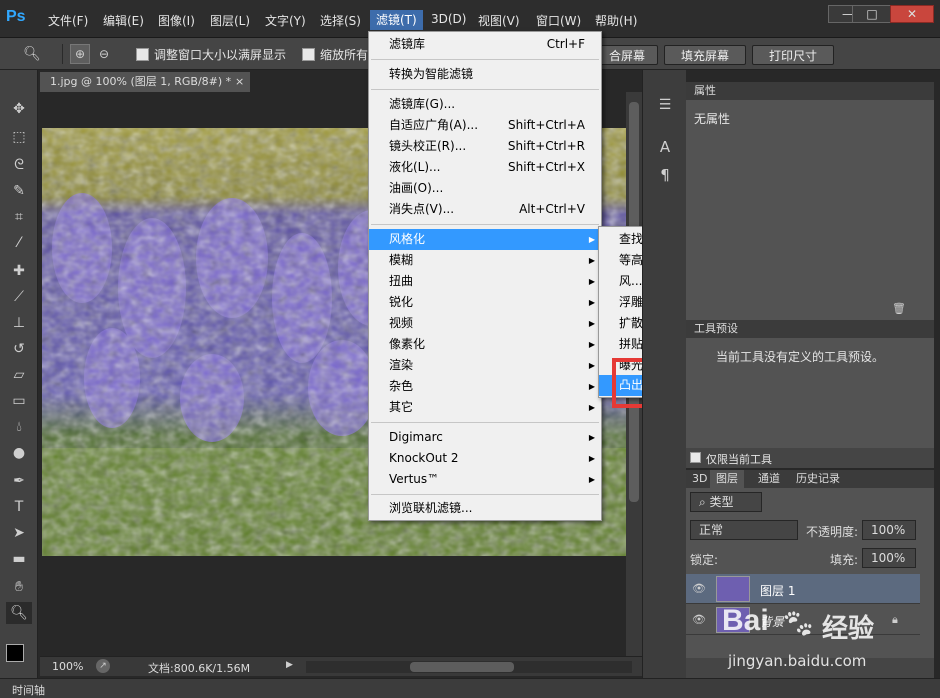 Image resolution: width=940 pixels, height=698 pixels. What do you see at coordinates (705, 55) in the screenshot?
I see `fill-screen-button: 填充屏幕` at bounding box center [705, 55].